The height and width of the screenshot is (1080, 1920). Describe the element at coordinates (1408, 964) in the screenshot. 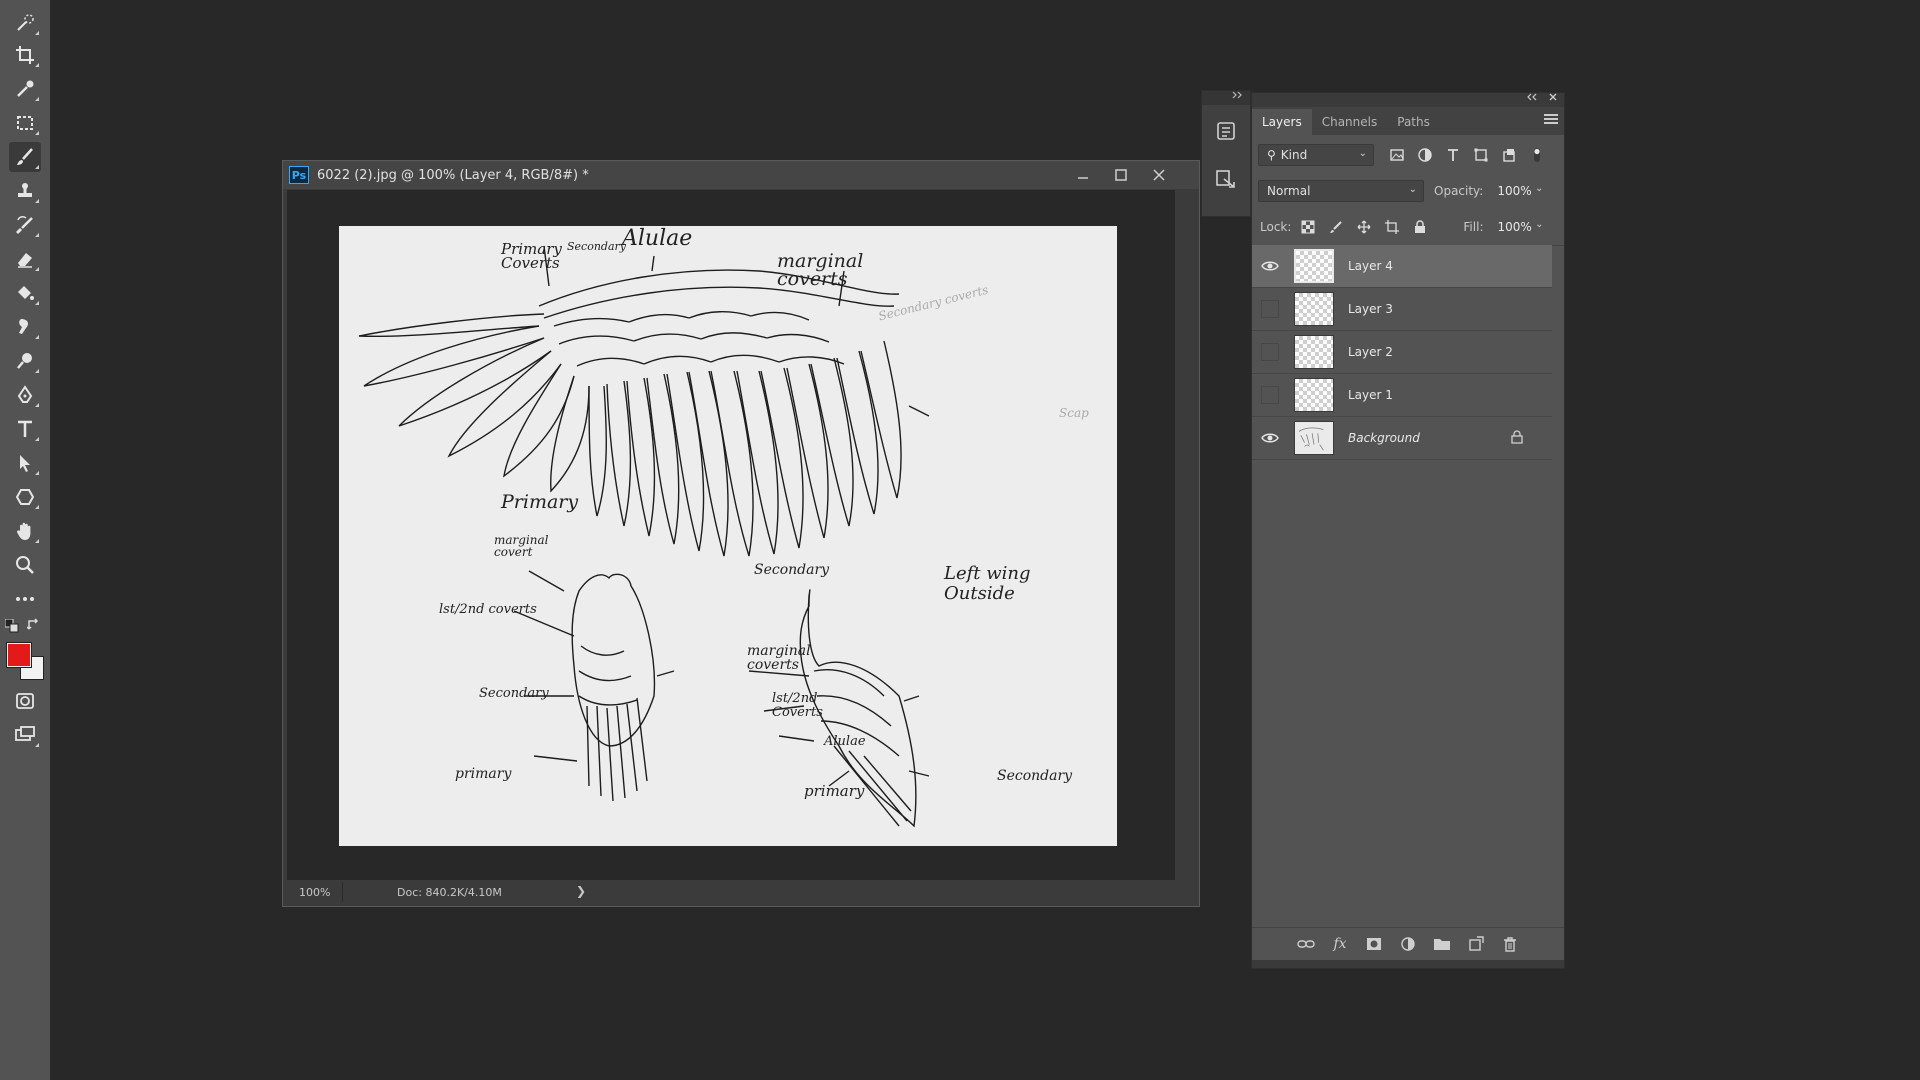

I see `panel-resize-handle` at that location.